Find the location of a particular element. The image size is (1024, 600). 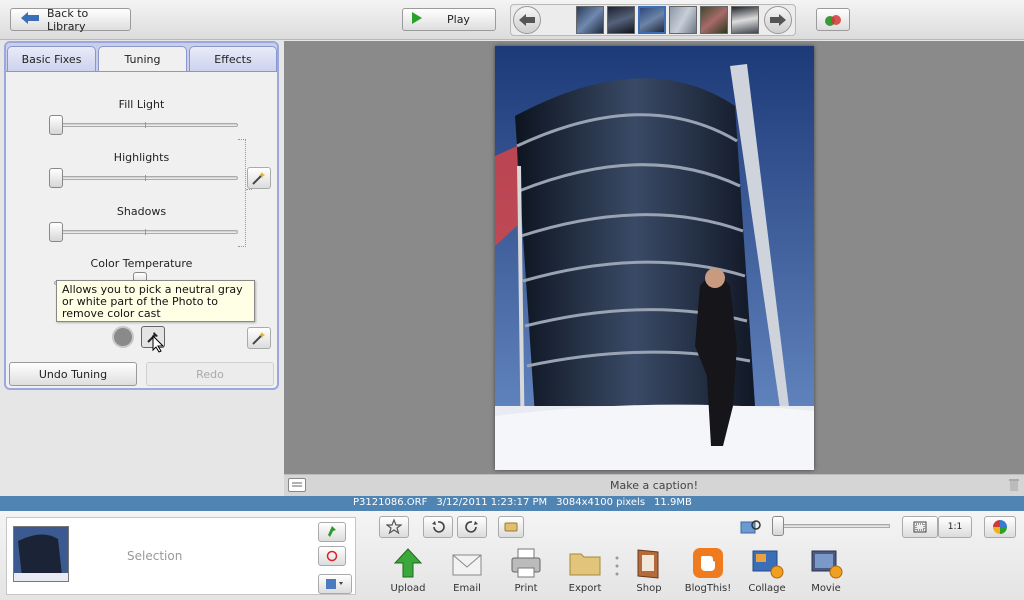

fit-icon is located at coordinates (920, 527).